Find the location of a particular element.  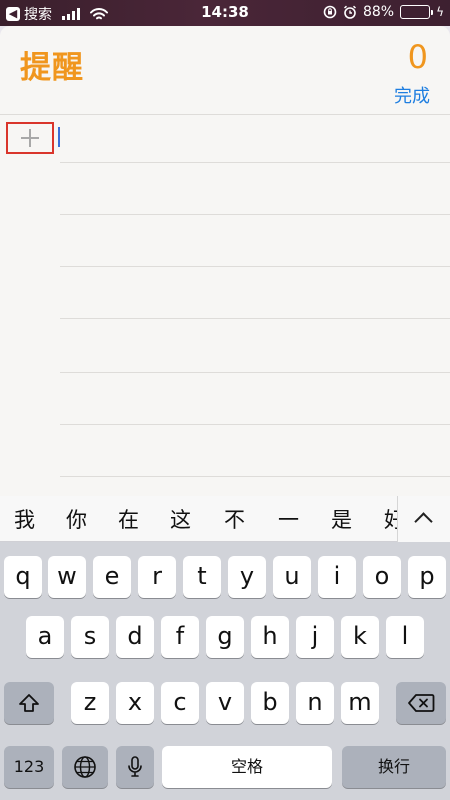

key-n: n is located at coordinates (315, 703).